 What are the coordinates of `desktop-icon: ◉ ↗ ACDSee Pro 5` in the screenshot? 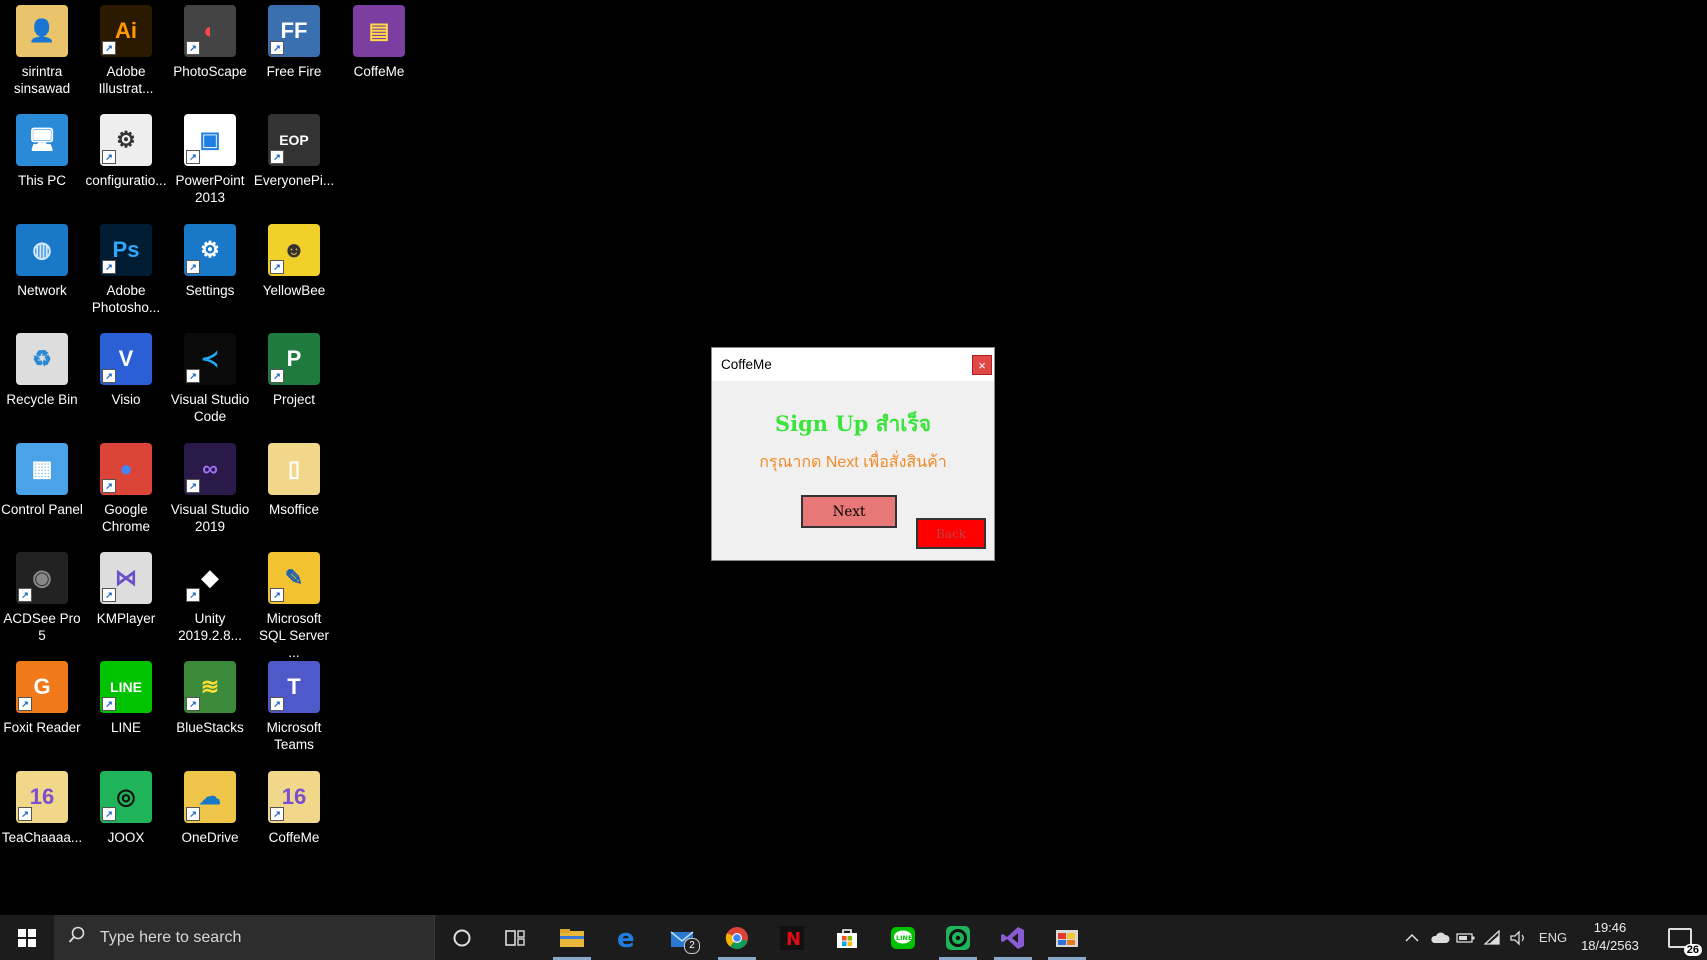 It's located at (42, 598).